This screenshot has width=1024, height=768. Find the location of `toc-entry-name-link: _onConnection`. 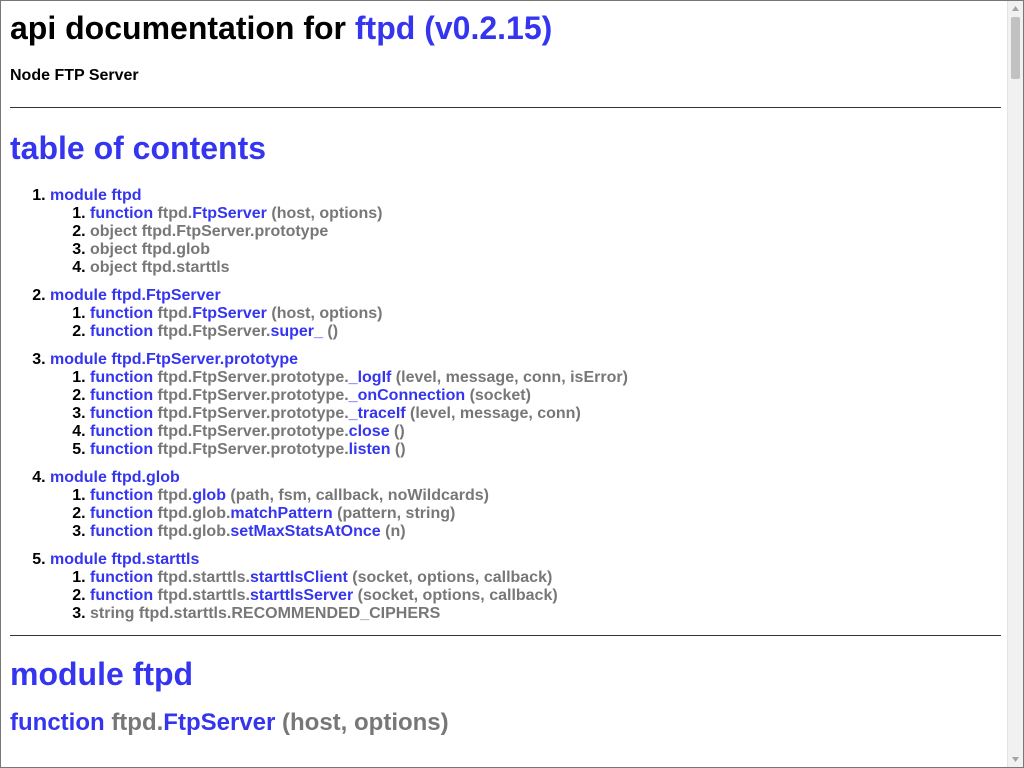

toc-entry-name-link: _onConnection is located at coordinates (407, 395).